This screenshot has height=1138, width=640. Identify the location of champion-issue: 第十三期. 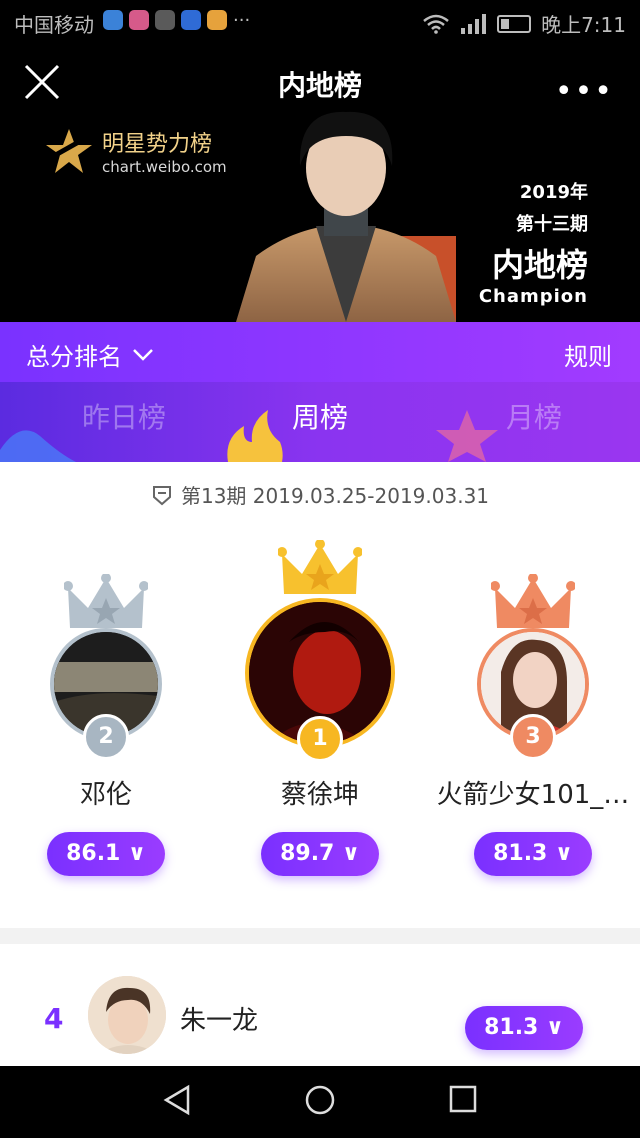
(552, 224).